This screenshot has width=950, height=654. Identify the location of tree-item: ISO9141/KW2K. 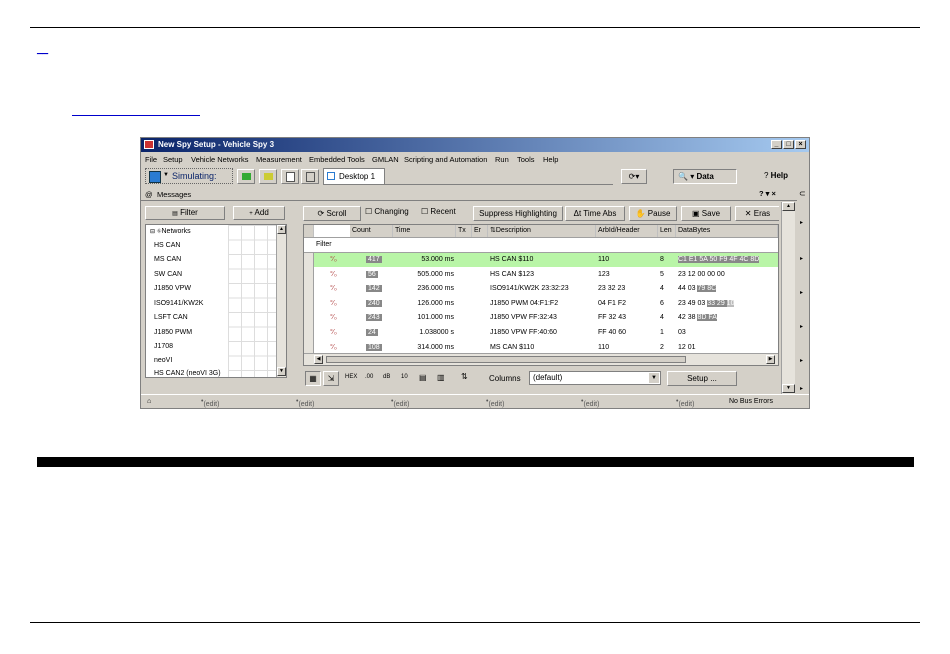
(178, 304).